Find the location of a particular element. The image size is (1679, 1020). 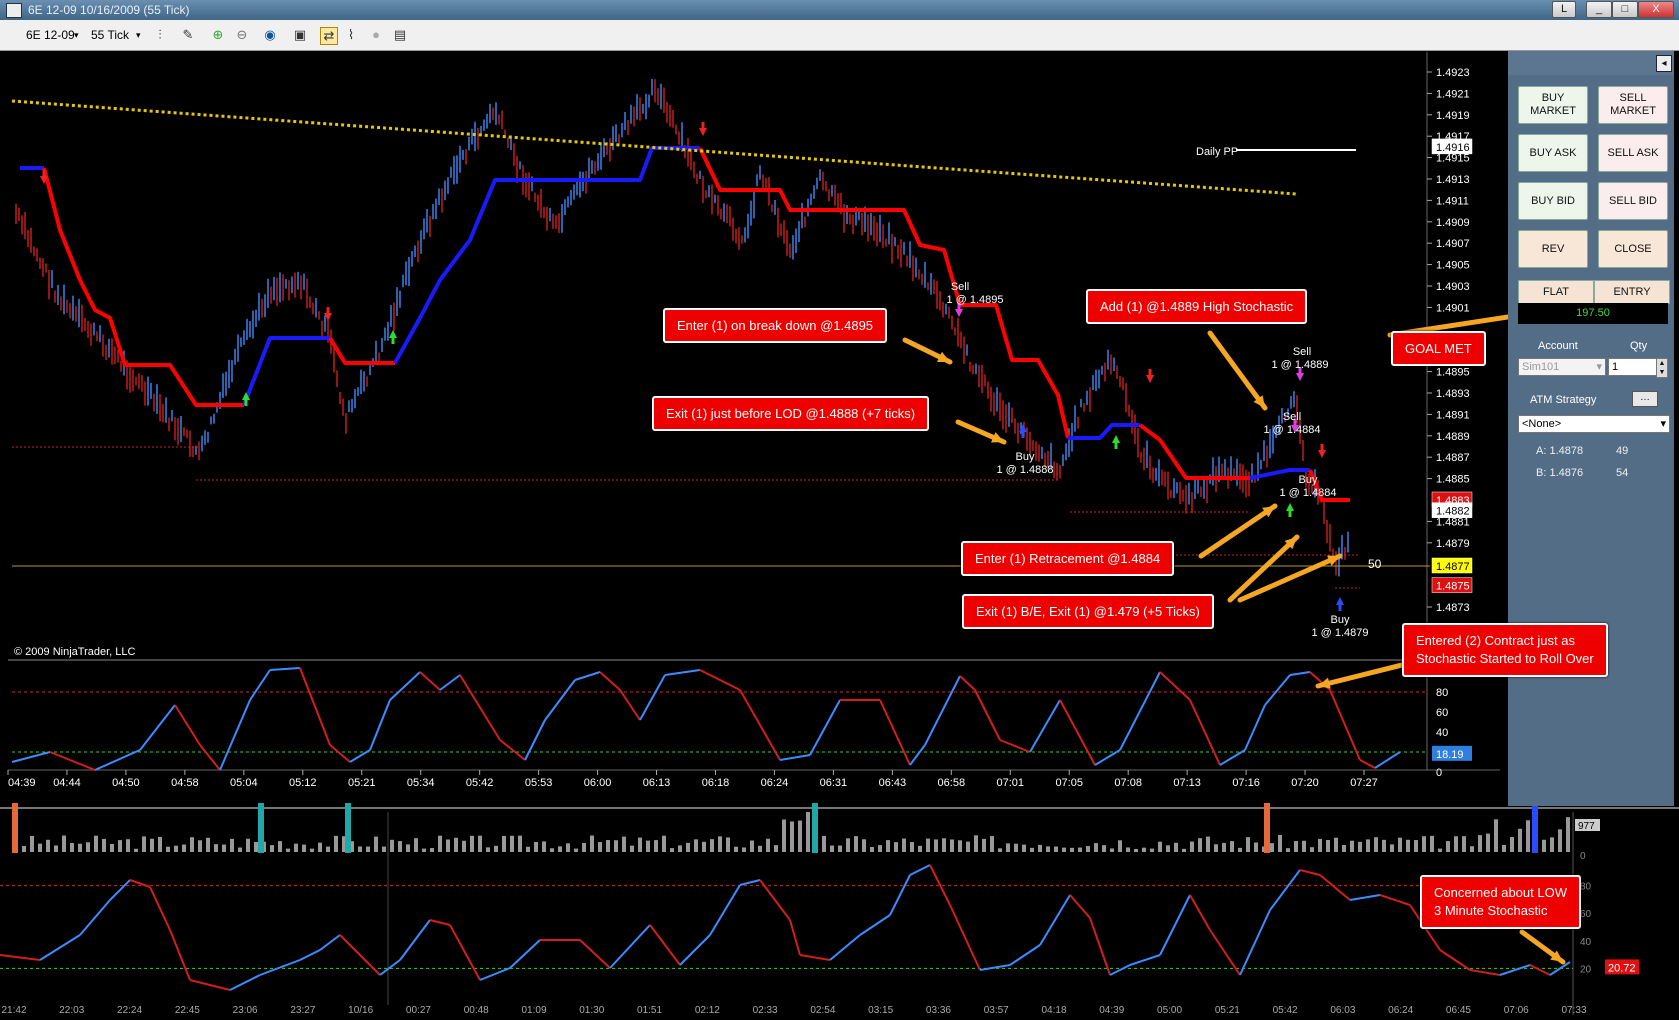

panel-header is located at coordinates (1591, 63).